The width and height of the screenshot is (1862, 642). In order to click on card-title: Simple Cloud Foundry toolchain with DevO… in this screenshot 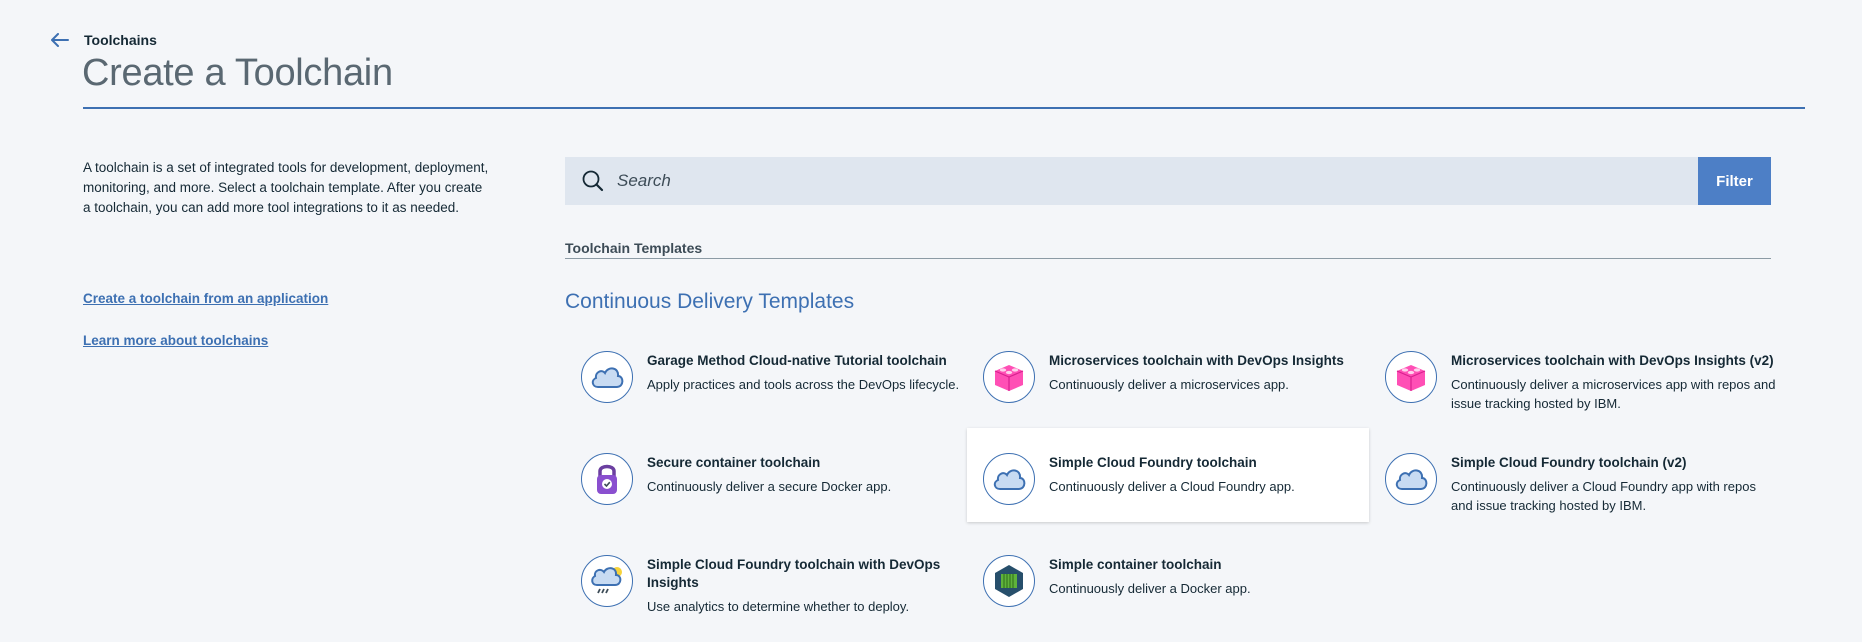, I will do `click(794, 573)`.